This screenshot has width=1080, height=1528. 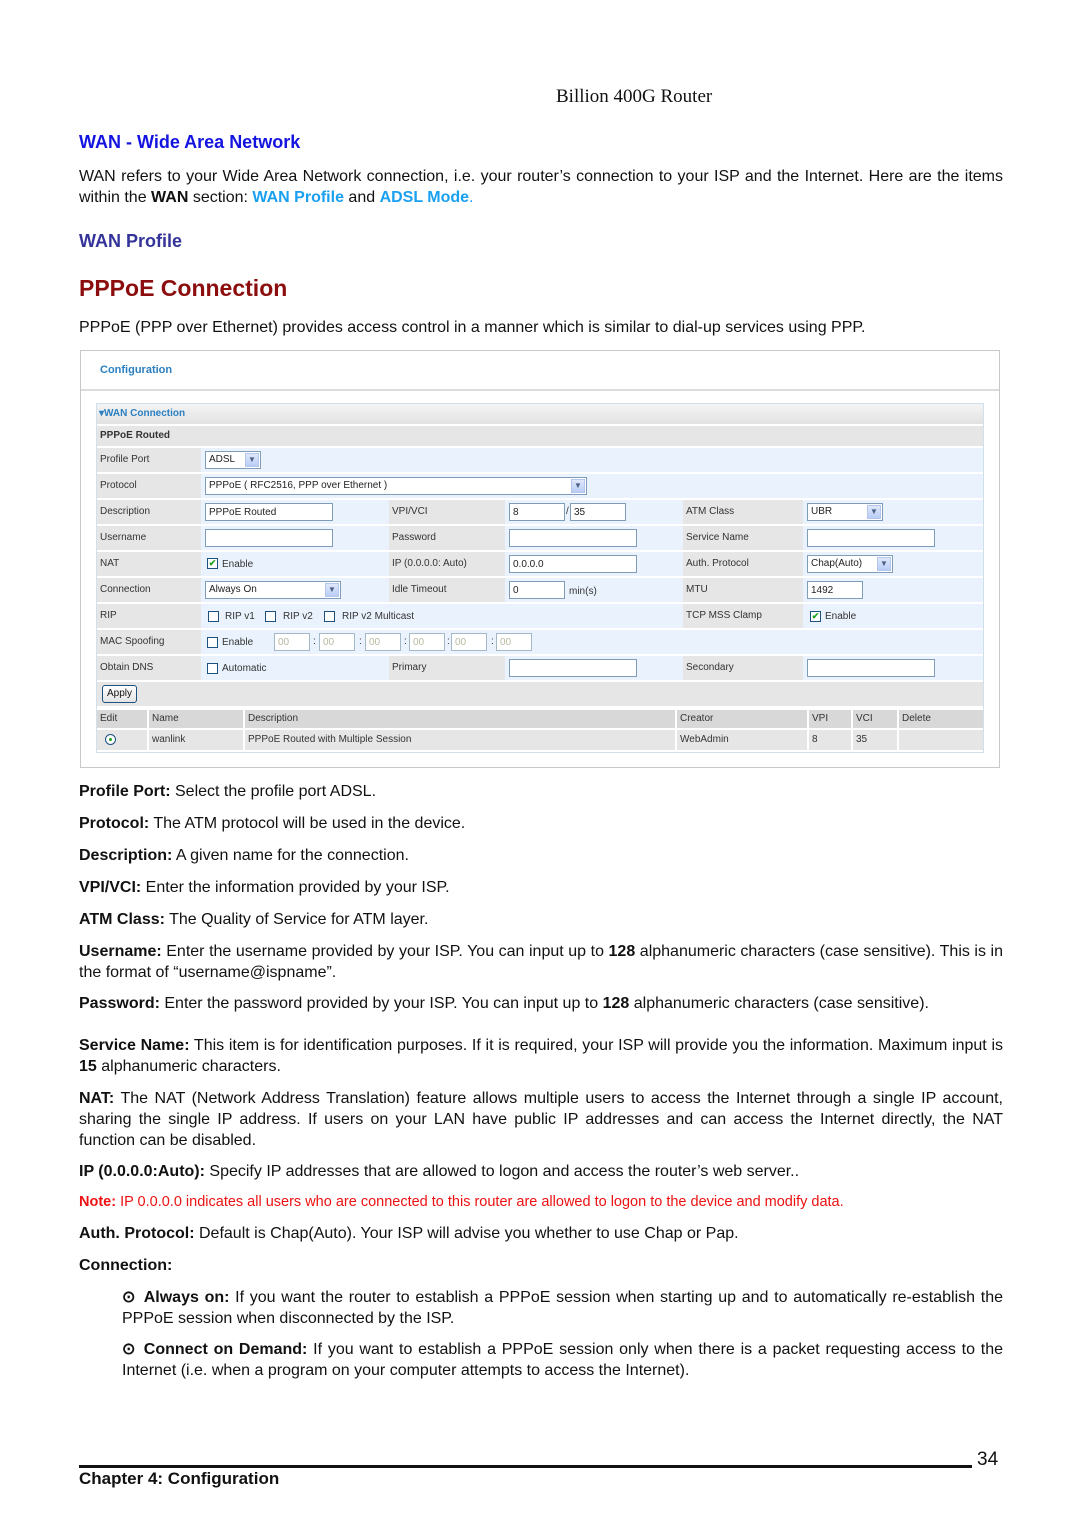 I want to click on primary-dns-input, so click(x=573, y=668).